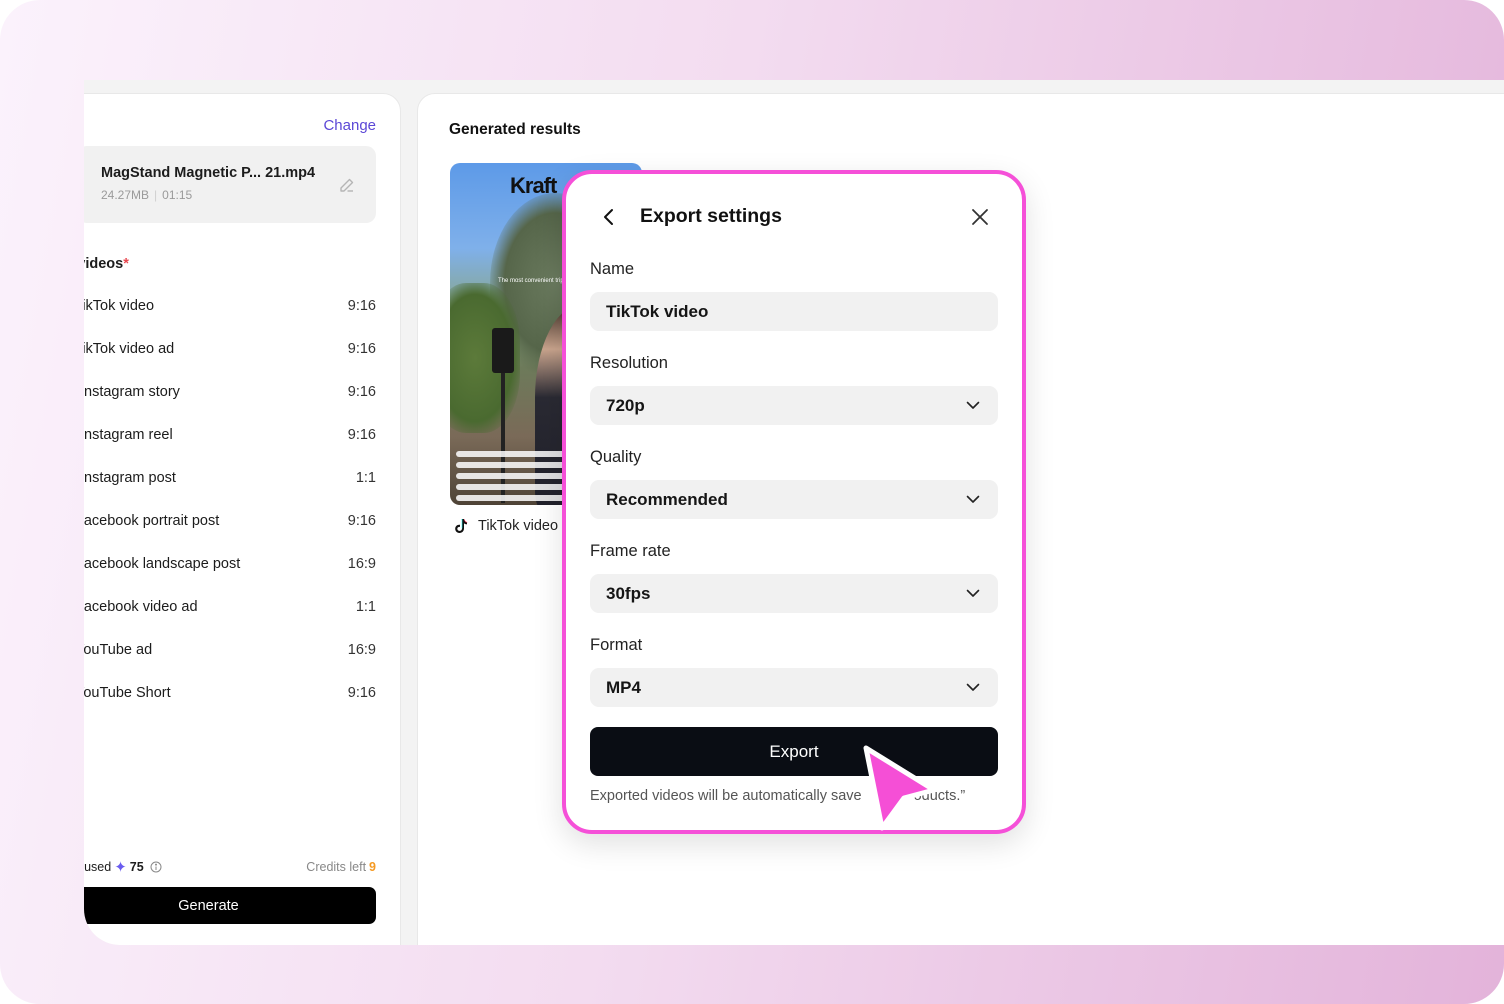  What do you see at coordinates (208, 173) in the screenshot?
I see `file-name: MagStand Magnetic P... 21.mp4` at bounding box center [208, 173].